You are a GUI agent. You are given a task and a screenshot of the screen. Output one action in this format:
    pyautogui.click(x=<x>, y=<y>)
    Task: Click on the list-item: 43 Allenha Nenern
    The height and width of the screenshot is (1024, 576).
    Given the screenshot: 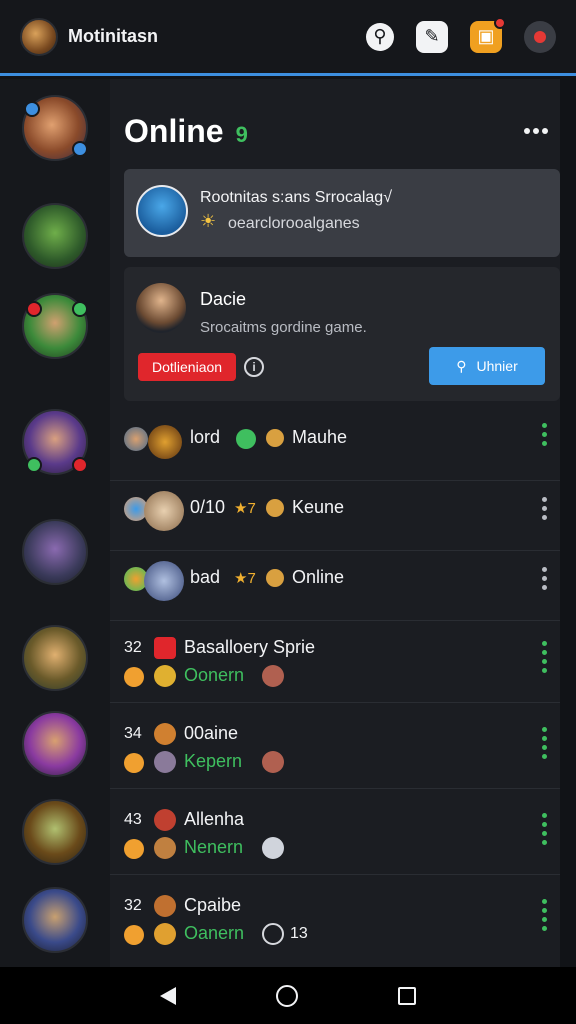 What is the action you would take?
    pyautogui.click(x=335, y=832)
    